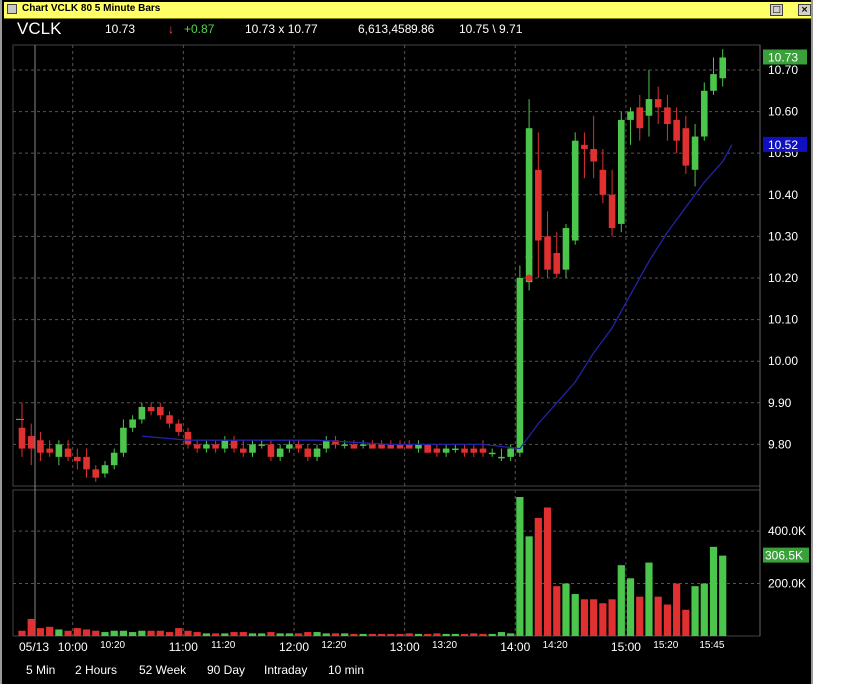  Describe the element at coordinates (223, 645) in the screenshot. I see `time-axis-label-minor: 11:20` at that location.